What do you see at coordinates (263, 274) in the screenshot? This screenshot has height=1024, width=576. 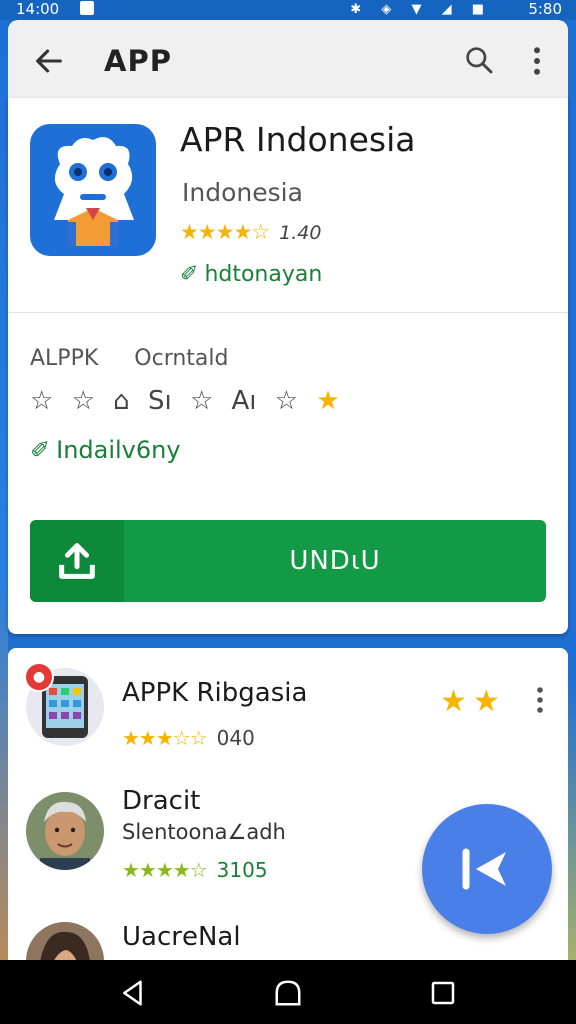 I see `developer-name: hdtonayan` at bounding box center [263, 274].